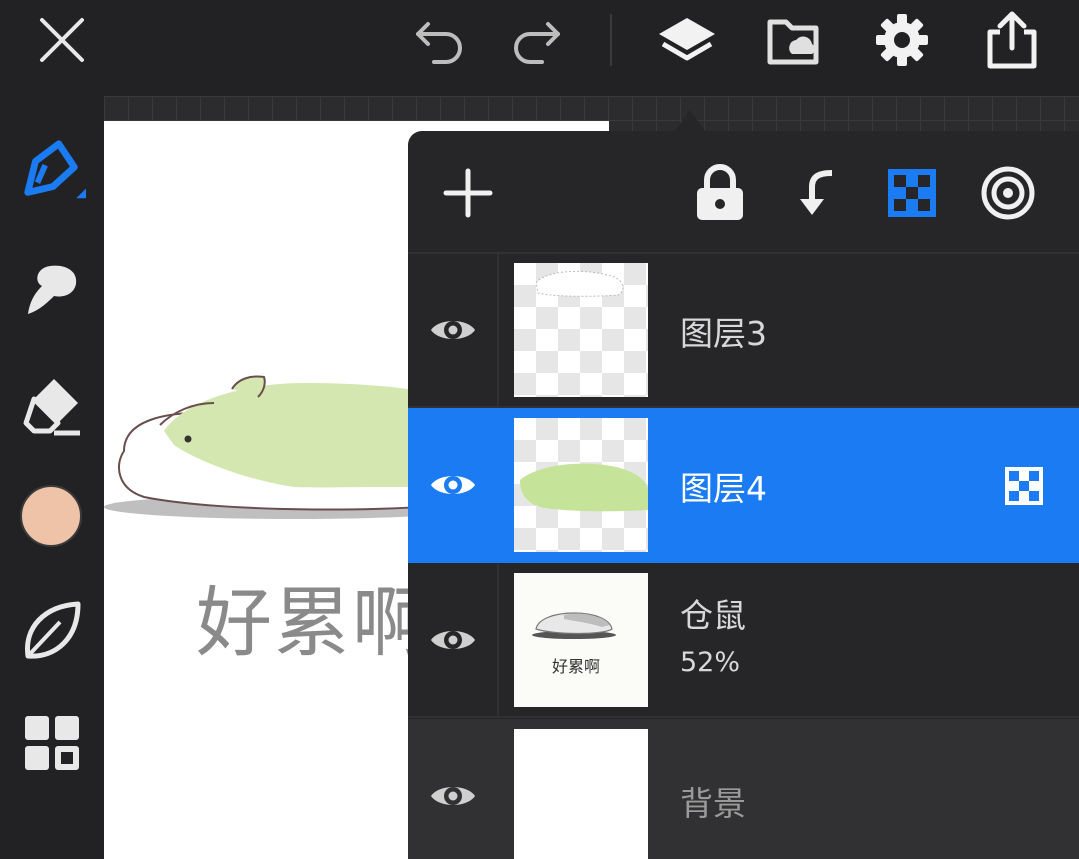 This screenshot has width=1079, height=859. I want to click on top-toolbar, so click(539, 48).